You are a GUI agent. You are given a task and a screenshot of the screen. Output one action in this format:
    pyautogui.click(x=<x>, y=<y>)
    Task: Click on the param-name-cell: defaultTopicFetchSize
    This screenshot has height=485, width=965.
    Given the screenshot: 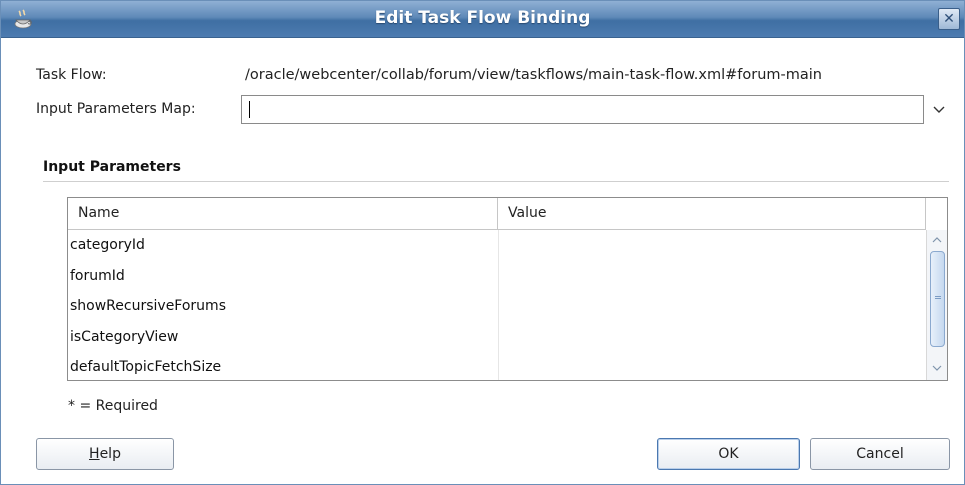 What is the action you would take?
    pyautogui.click(x=146, y=367)
    